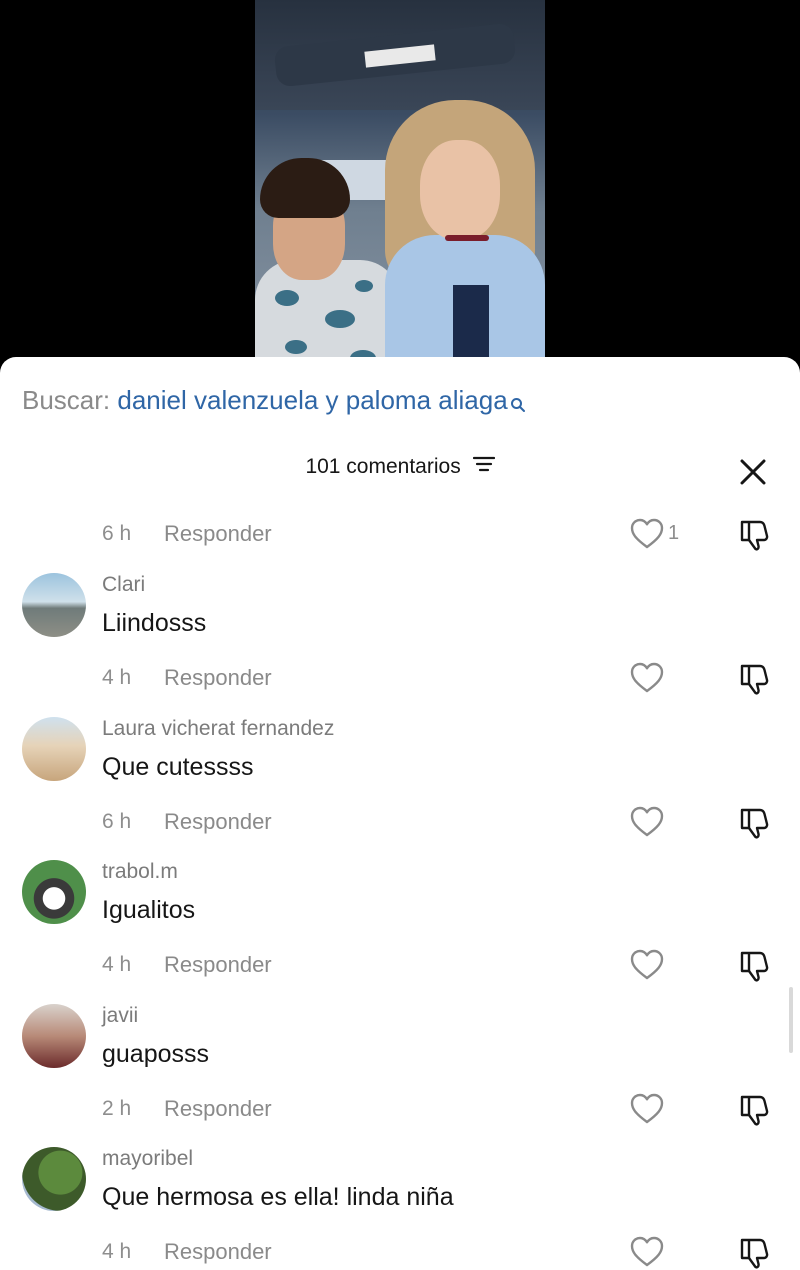  I want to click on comment-meta-row: 6 h Responder, so click(400, 824).